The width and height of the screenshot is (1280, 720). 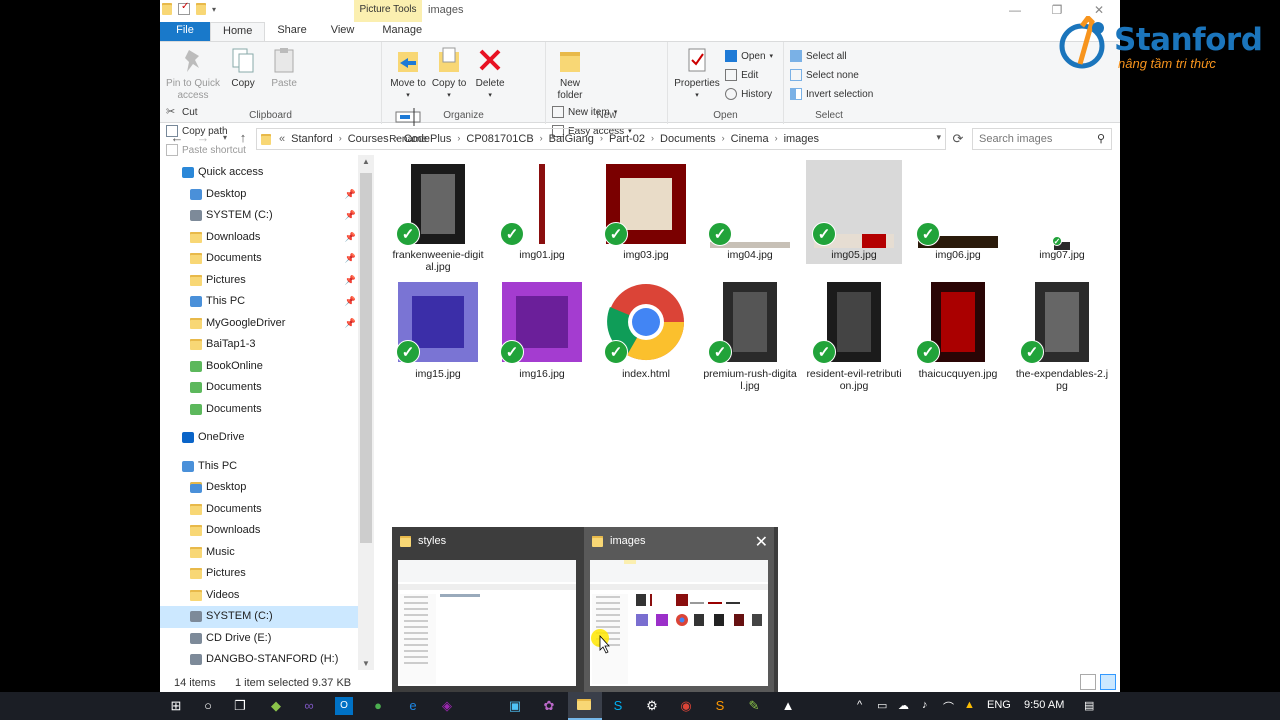 What do you see at coordinates (903, 705) in the screenshot?
I see `onedrive-cloud-icon: ☁` at bounding box center [903, 705].